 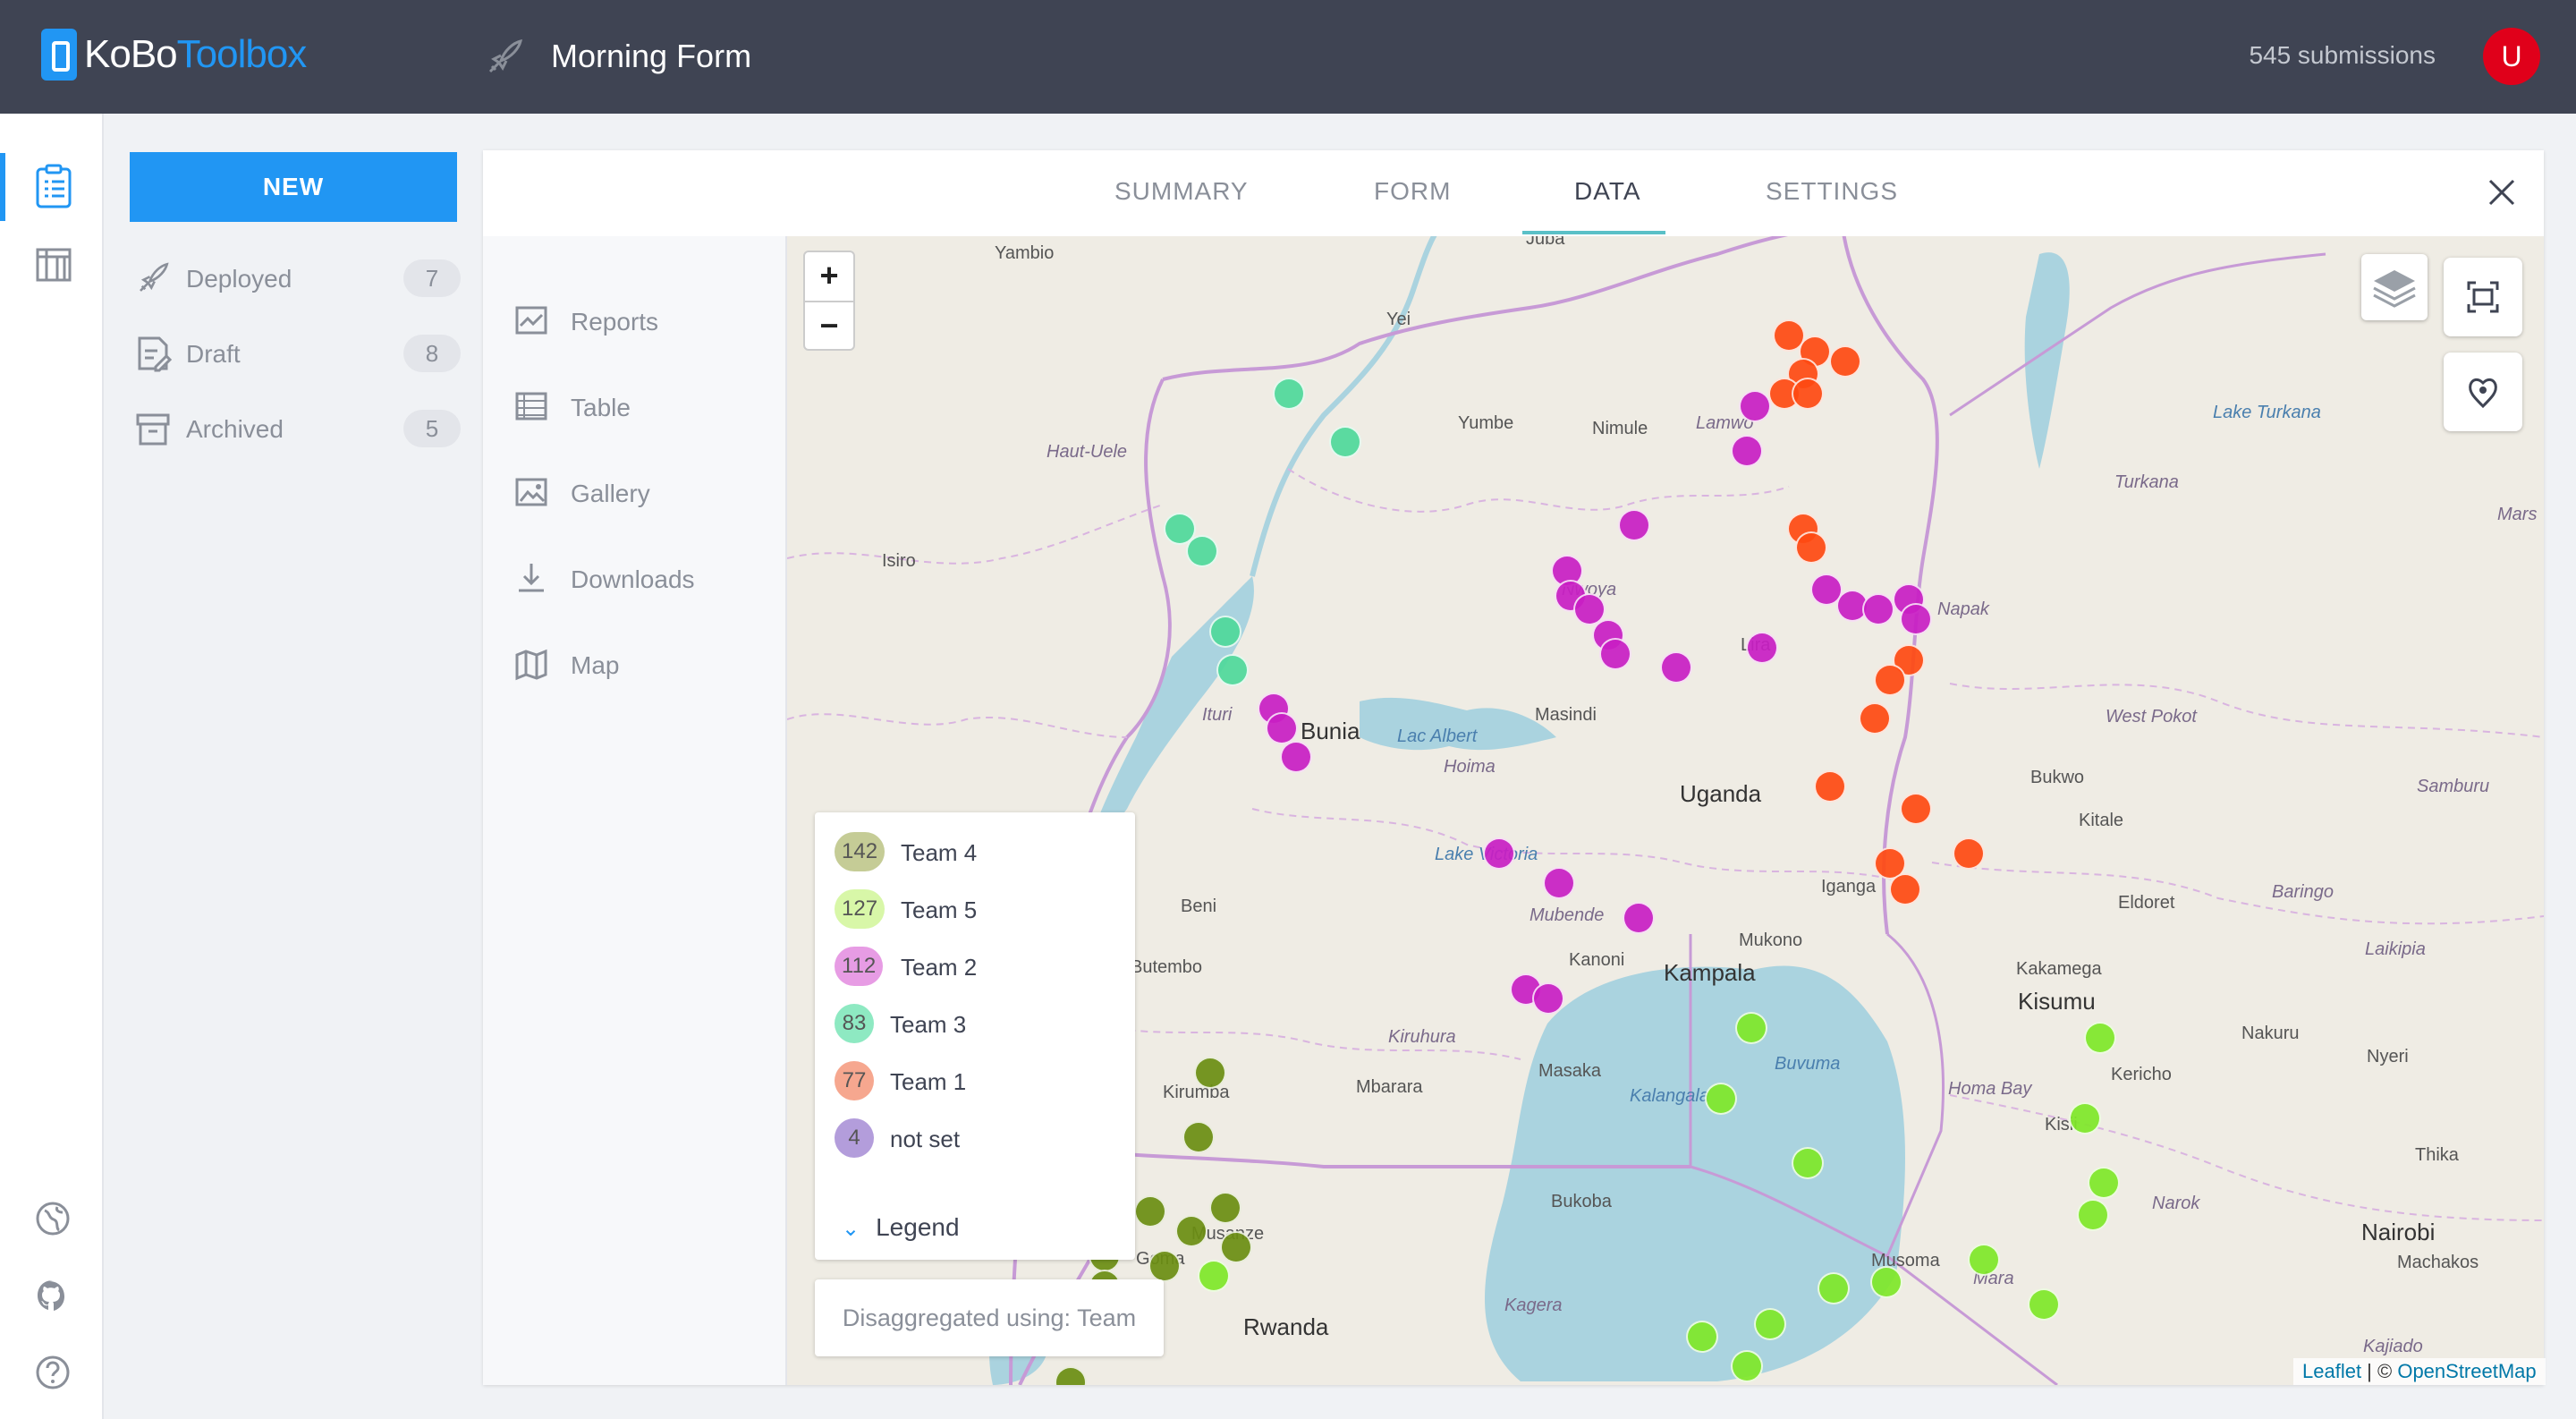 I want to click on map-label: Nimule, so click(x=1620, y=428).